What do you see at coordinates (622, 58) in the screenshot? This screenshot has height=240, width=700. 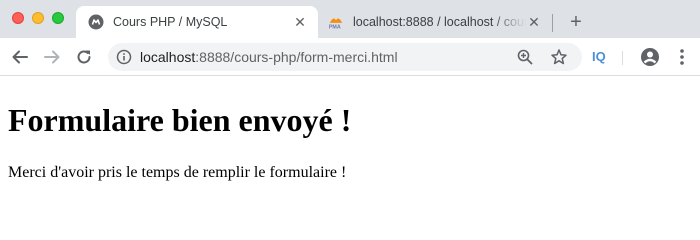 I see `toolbar-divider` at bounding box center [622, 58].